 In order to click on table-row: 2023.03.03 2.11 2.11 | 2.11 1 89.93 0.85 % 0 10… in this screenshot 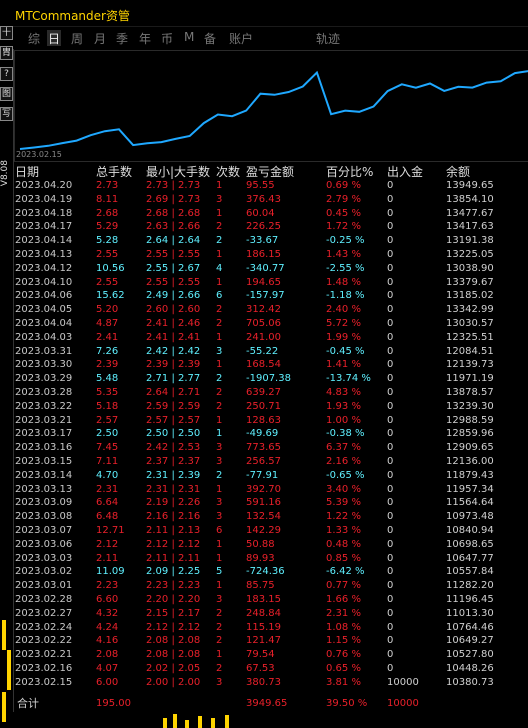, I will do `click(270, 559)`.